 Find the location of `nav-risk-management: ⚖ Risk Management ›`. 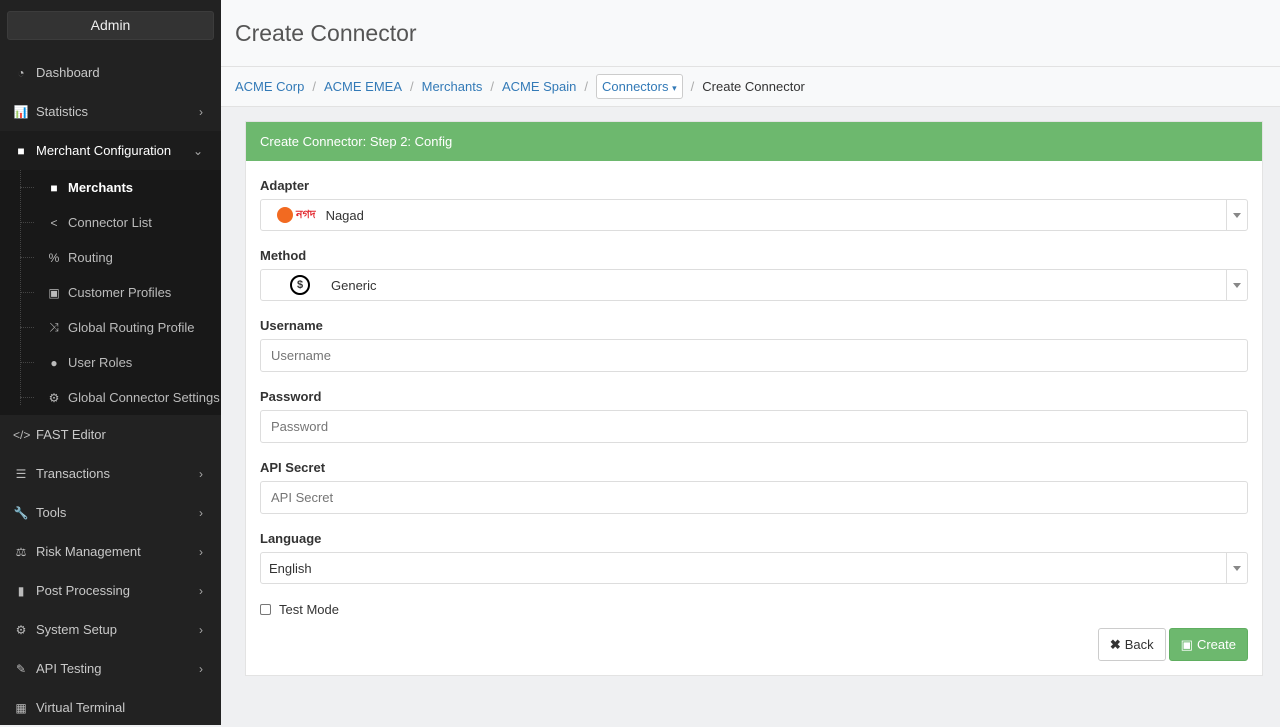

nav-risk-management: ⚖ Risk Management › is located at coordinates (110, 551).